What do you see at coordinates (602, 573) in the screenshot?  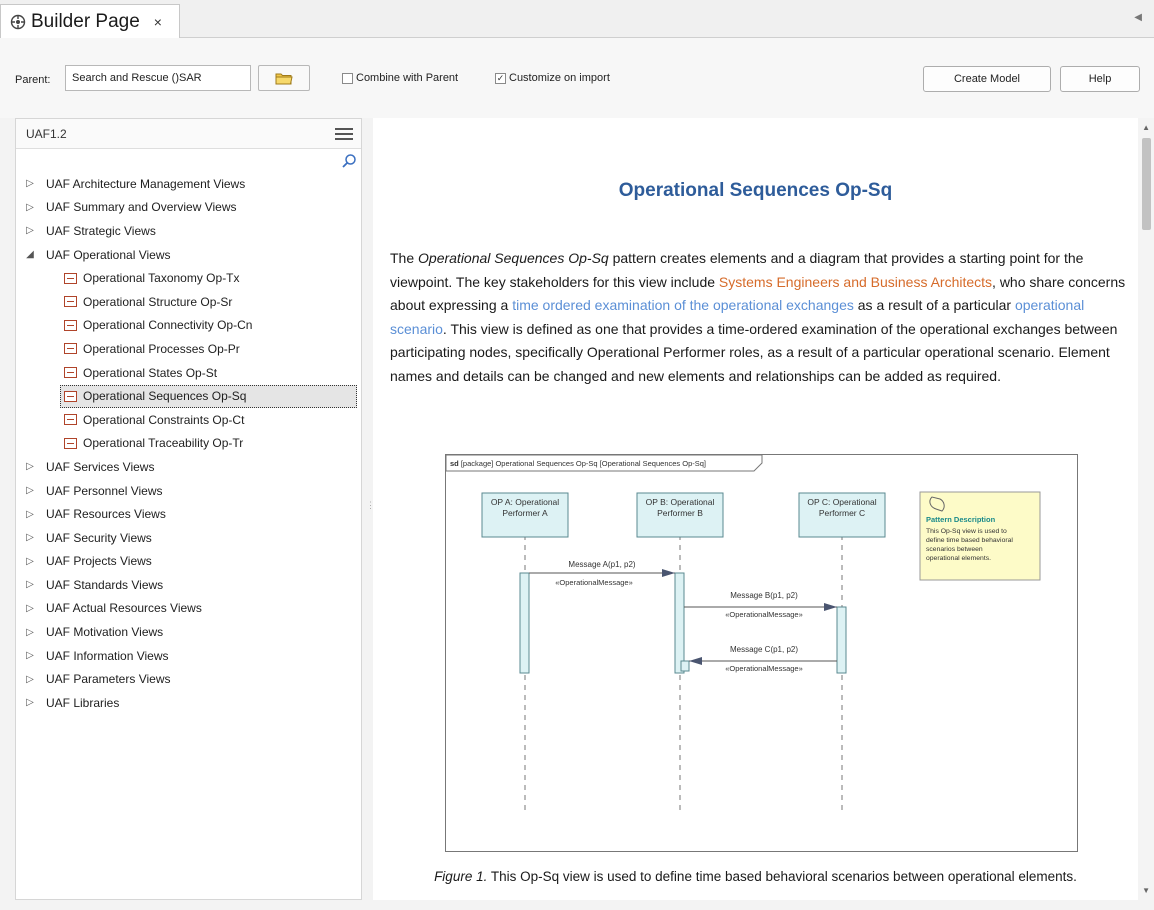 I see `message-a: Message A(p1, p2) «OperationalMessage»` at bounding box center [602, 573].